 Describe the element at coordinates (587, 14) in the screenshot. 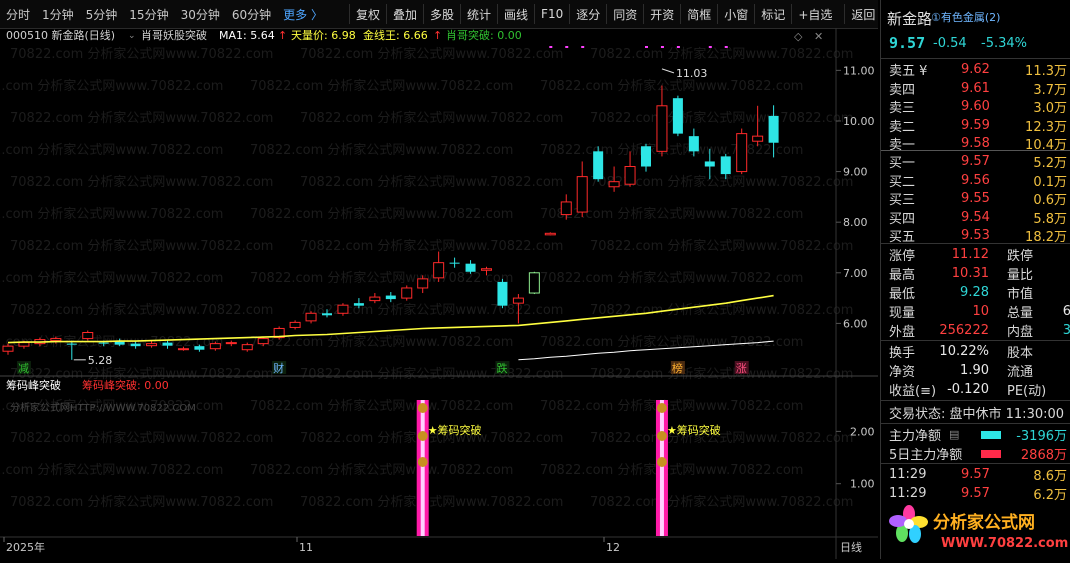

I see `zhufen-button: 逐分` at that location.